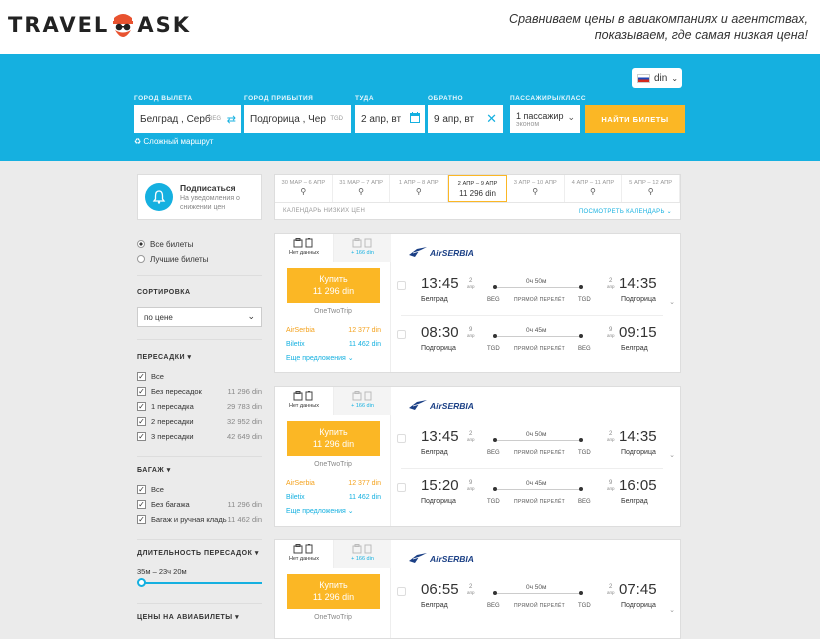 The width and height of the screenshot is (820, 639). What do you see at coordinates (584, 453) in the screenshot?
I see `arrival-code: TGD` at bounding box center [584, 453].